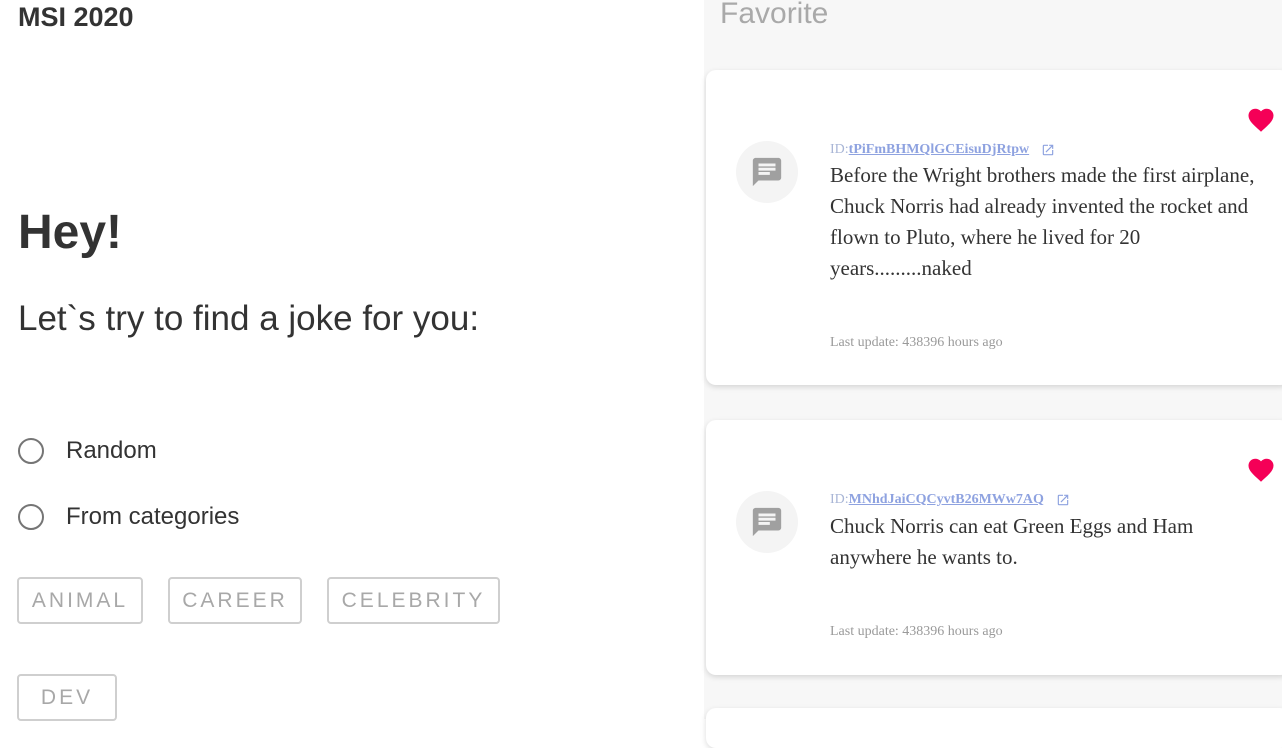 This screenshot has height=748, width=1282. What do you see at coordinates (774, 15) in the screenshot?
I see `favorites-title: Favorite` at bounding box center [774, 15].